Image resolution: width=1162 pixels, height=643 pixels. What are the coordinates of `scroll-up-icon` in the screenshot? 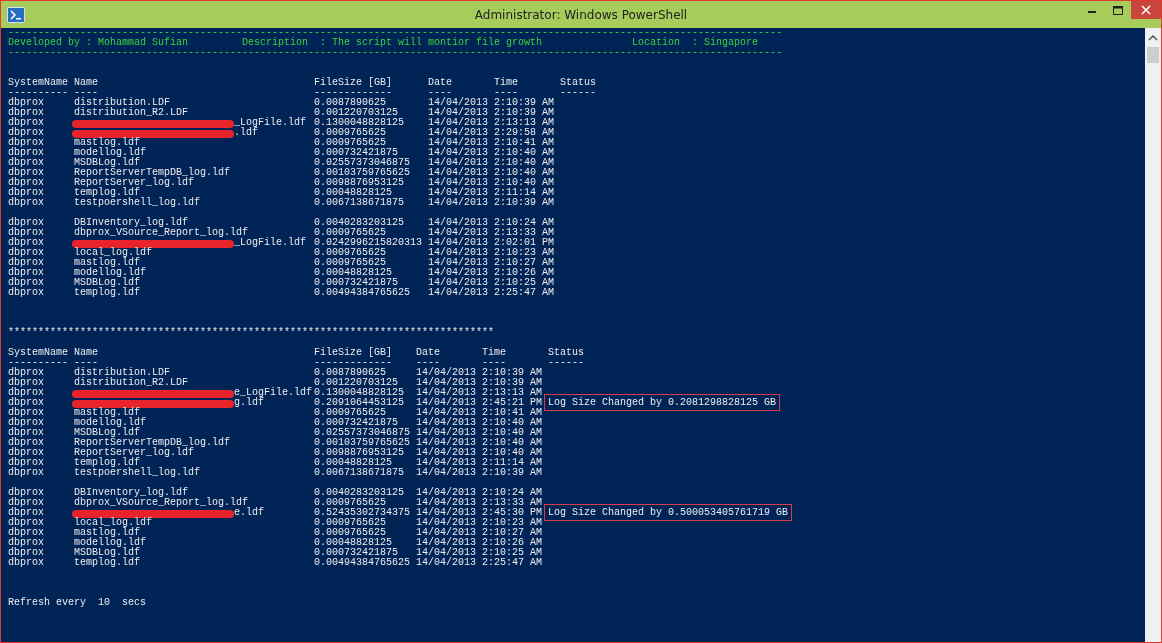 It's located at (1153, 37).